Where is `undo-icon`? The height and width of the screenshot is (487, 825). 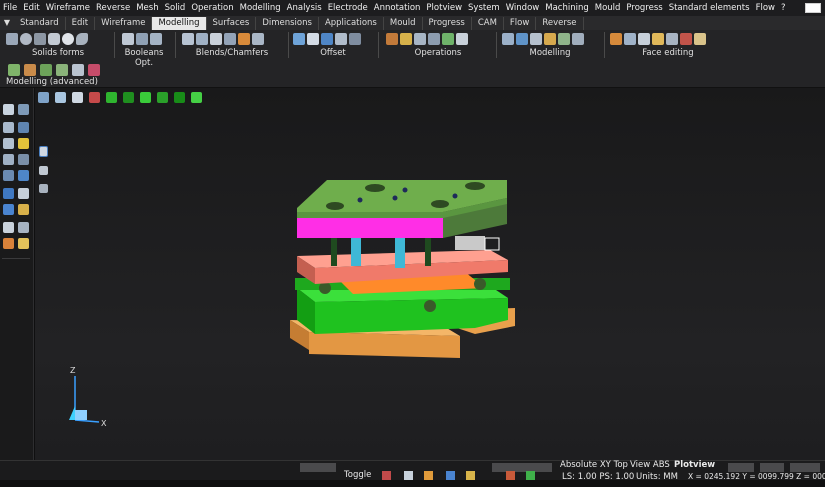
undo-icon is located at coordinates (23, 227).